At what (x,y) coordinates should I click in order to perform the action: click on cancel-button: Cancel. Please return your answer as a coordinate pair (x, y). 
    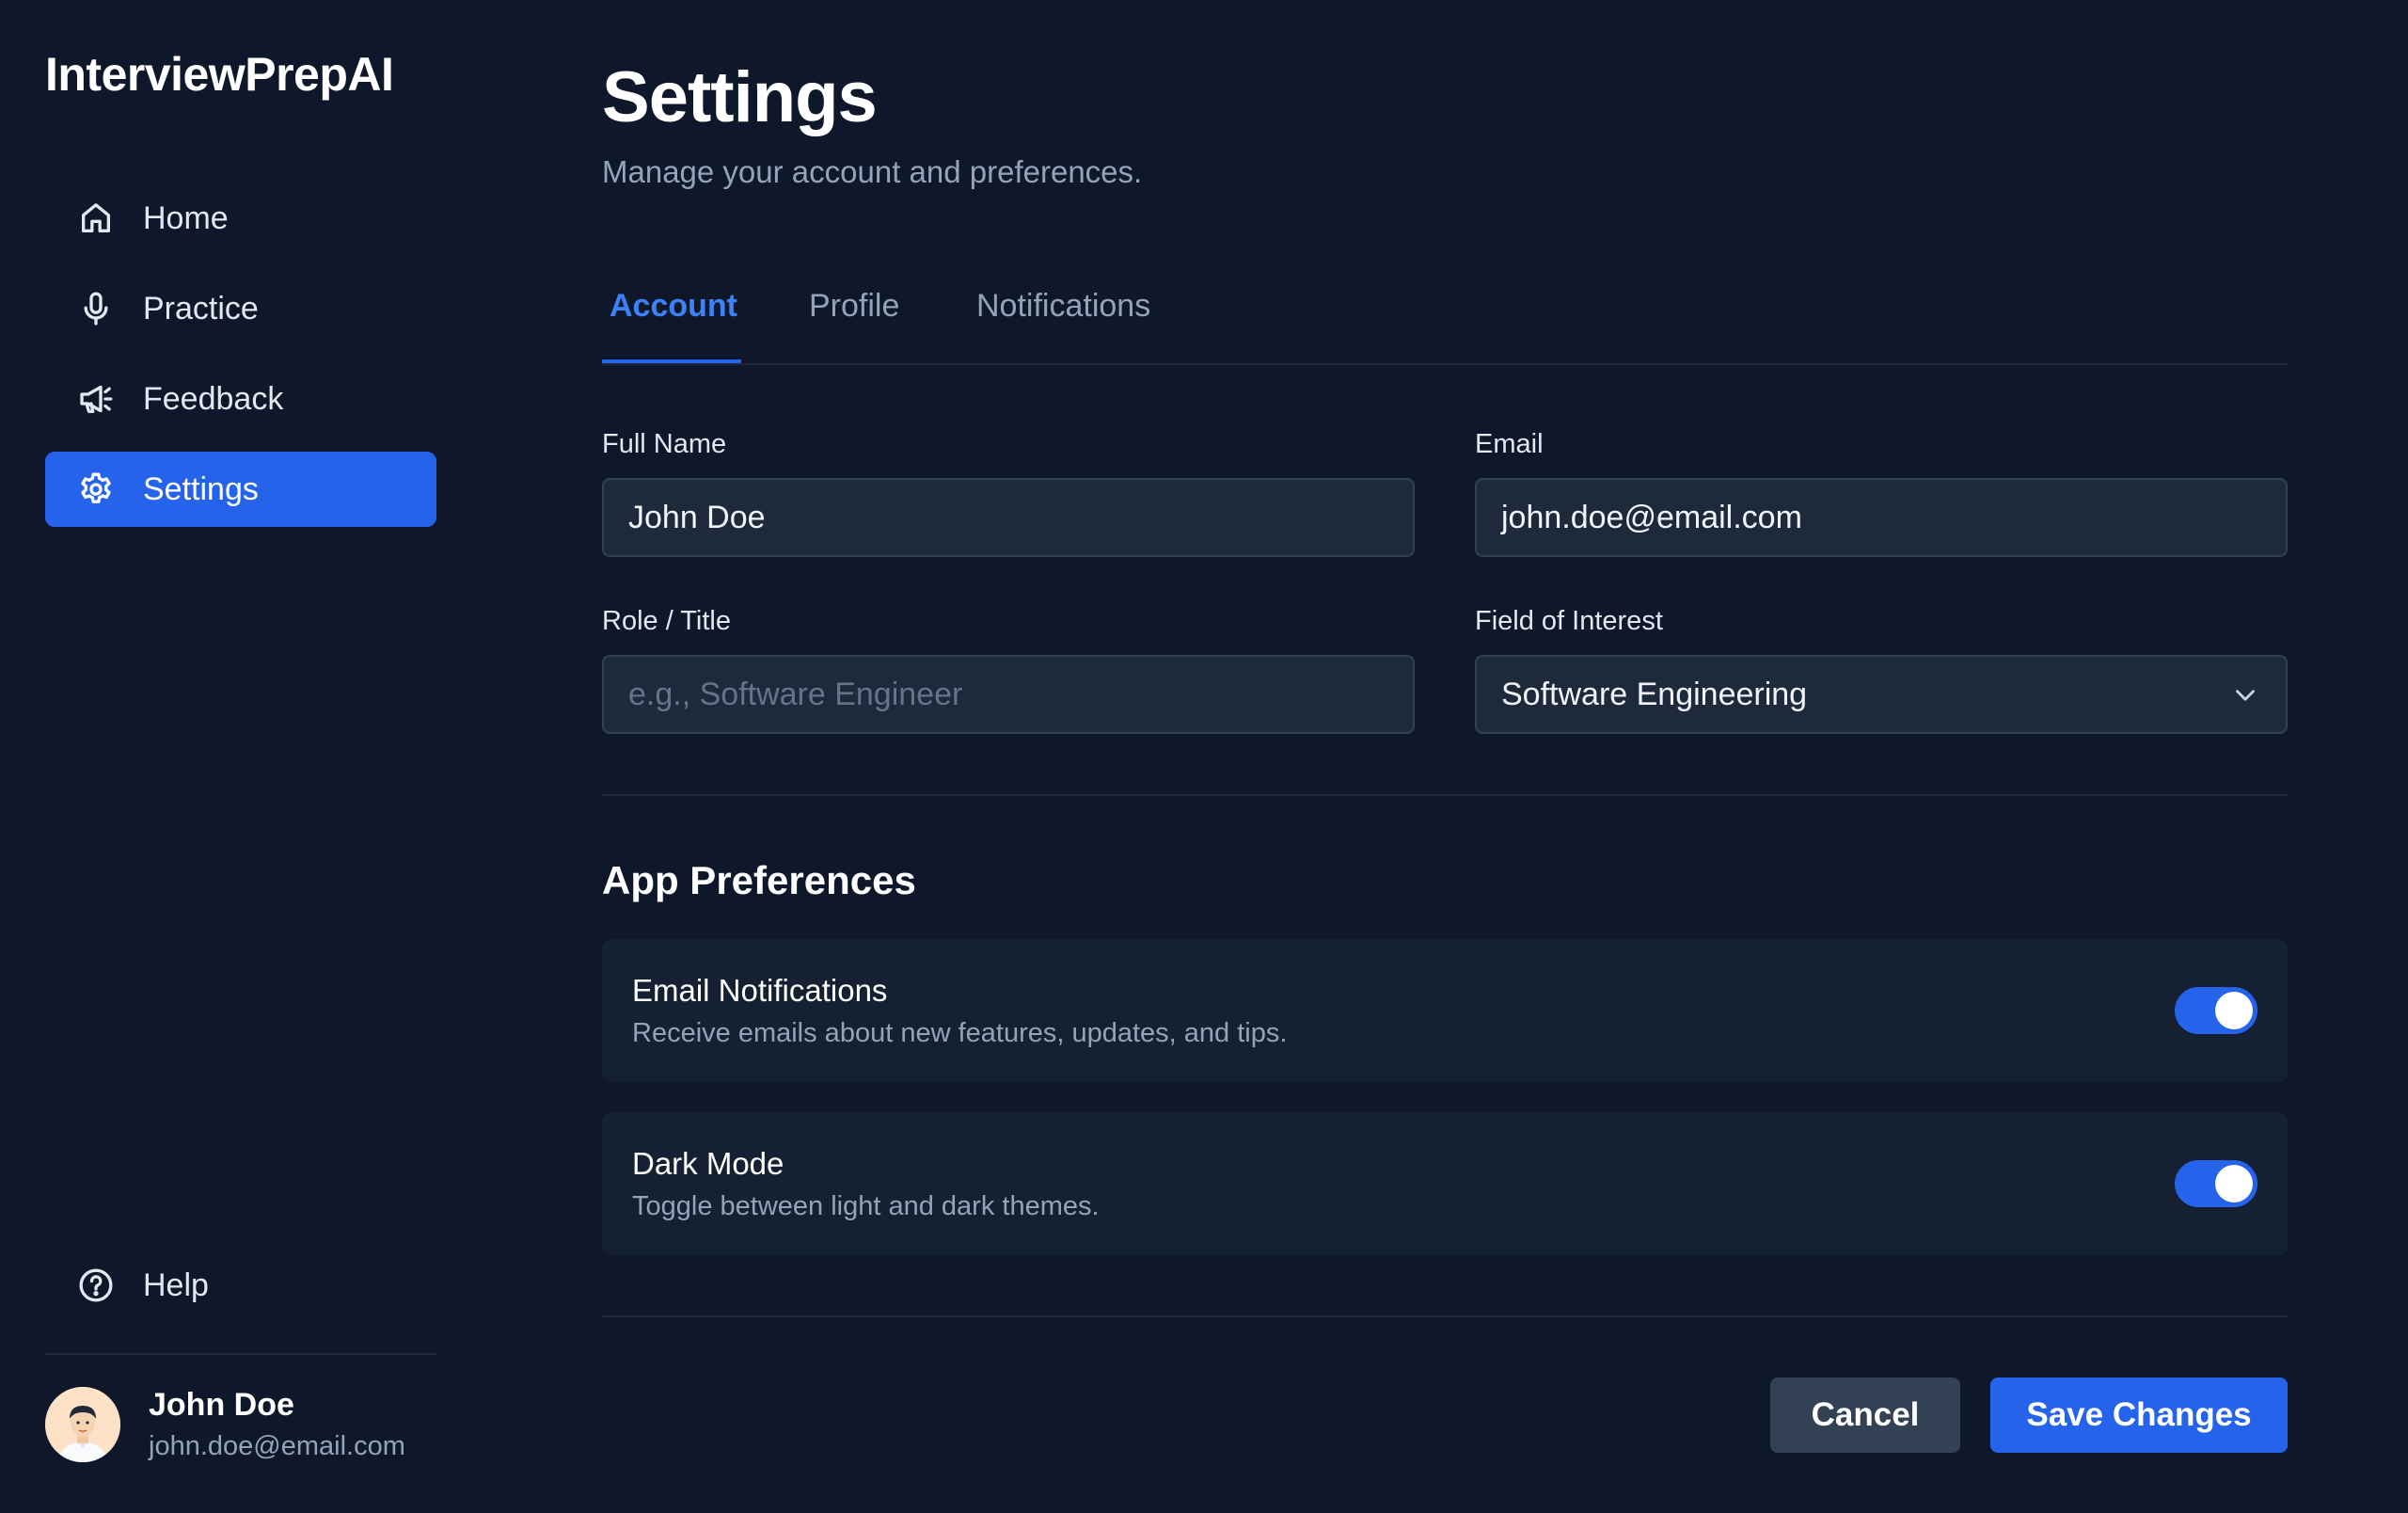
    Looking at the image, I should click on (1865, 1415).